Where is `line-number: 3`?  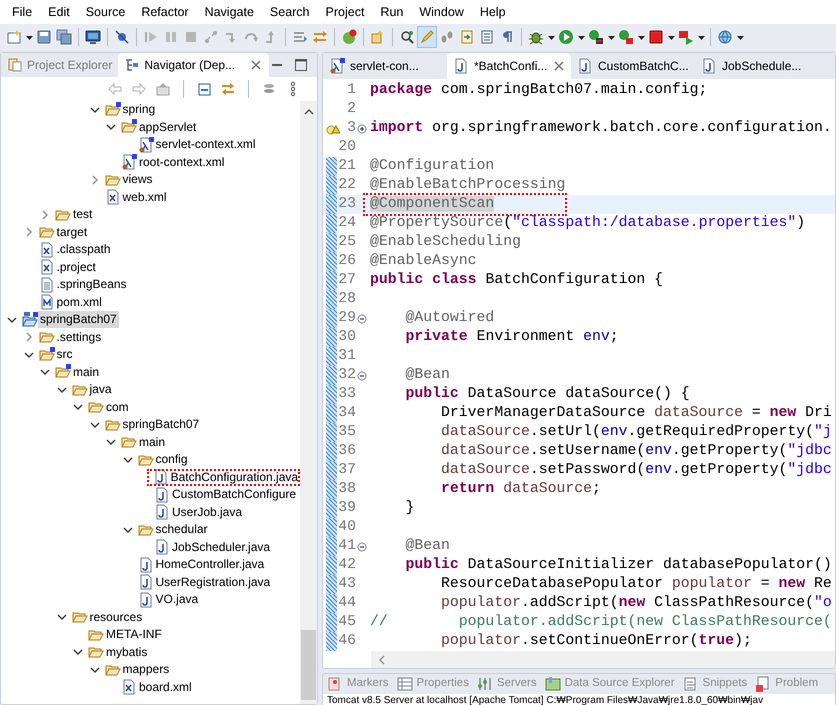
line-number: 3 is located at coordinates (351, 128).